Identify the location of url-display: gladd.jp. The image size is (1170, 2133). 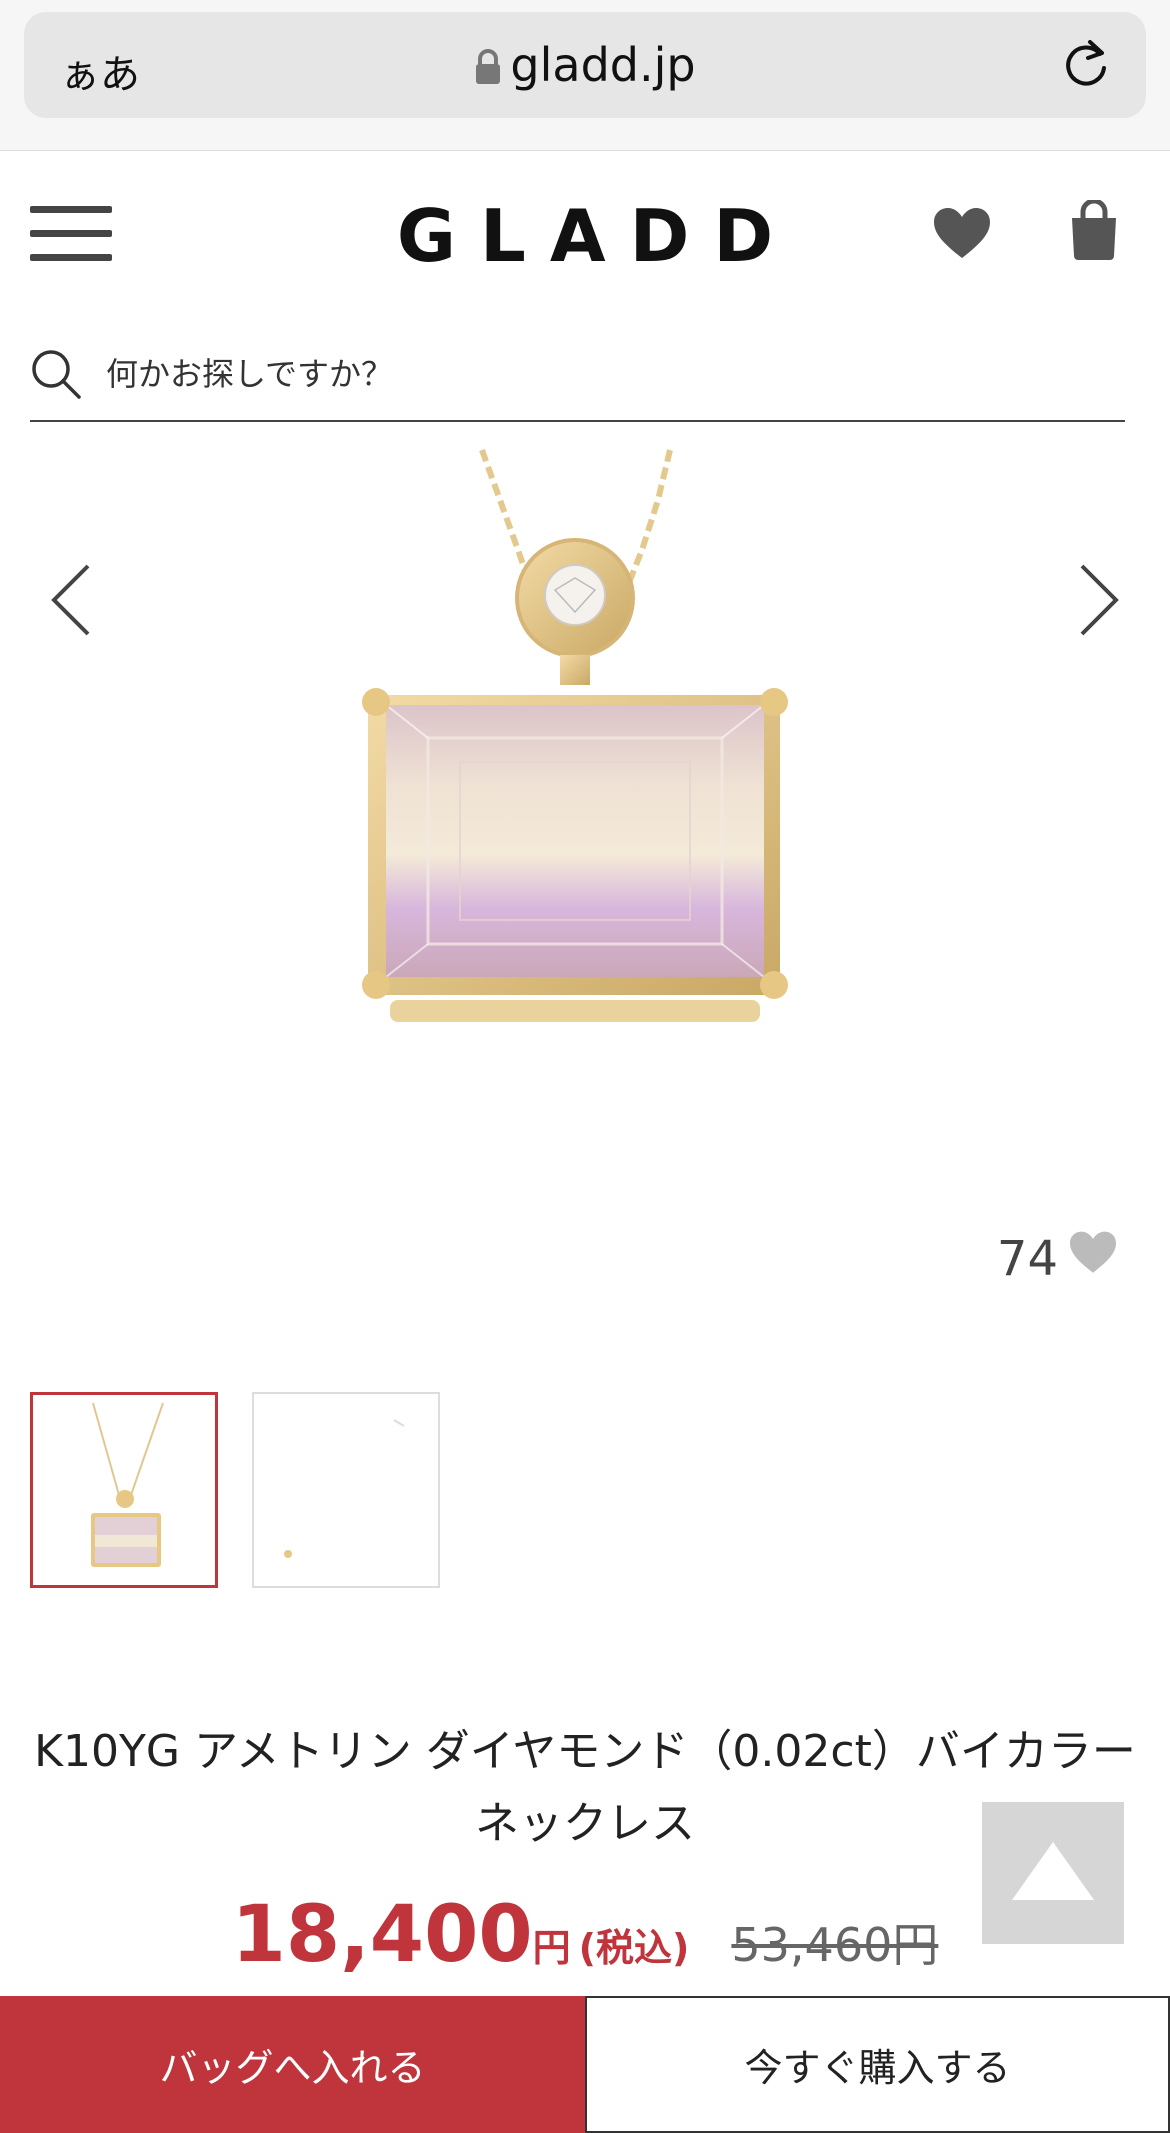
(585, 67).